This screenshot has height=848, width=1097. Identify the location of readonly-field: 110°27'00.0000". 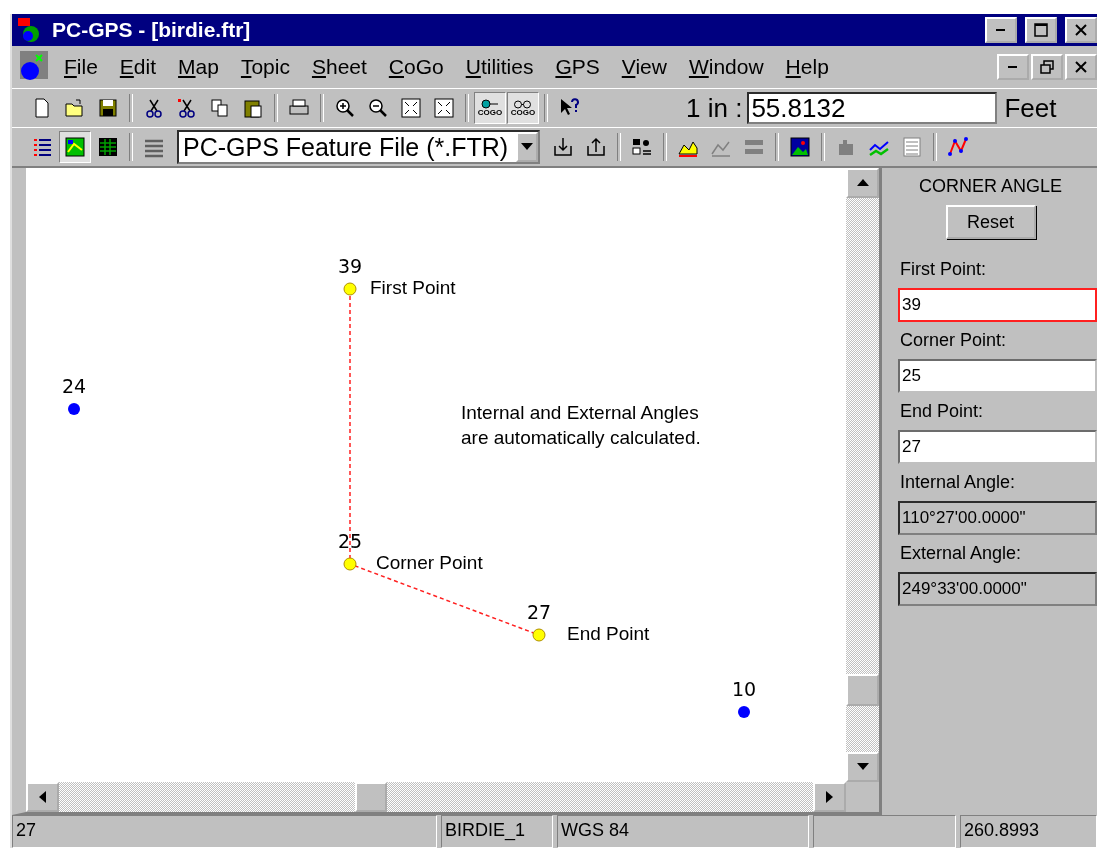
(997, 518).